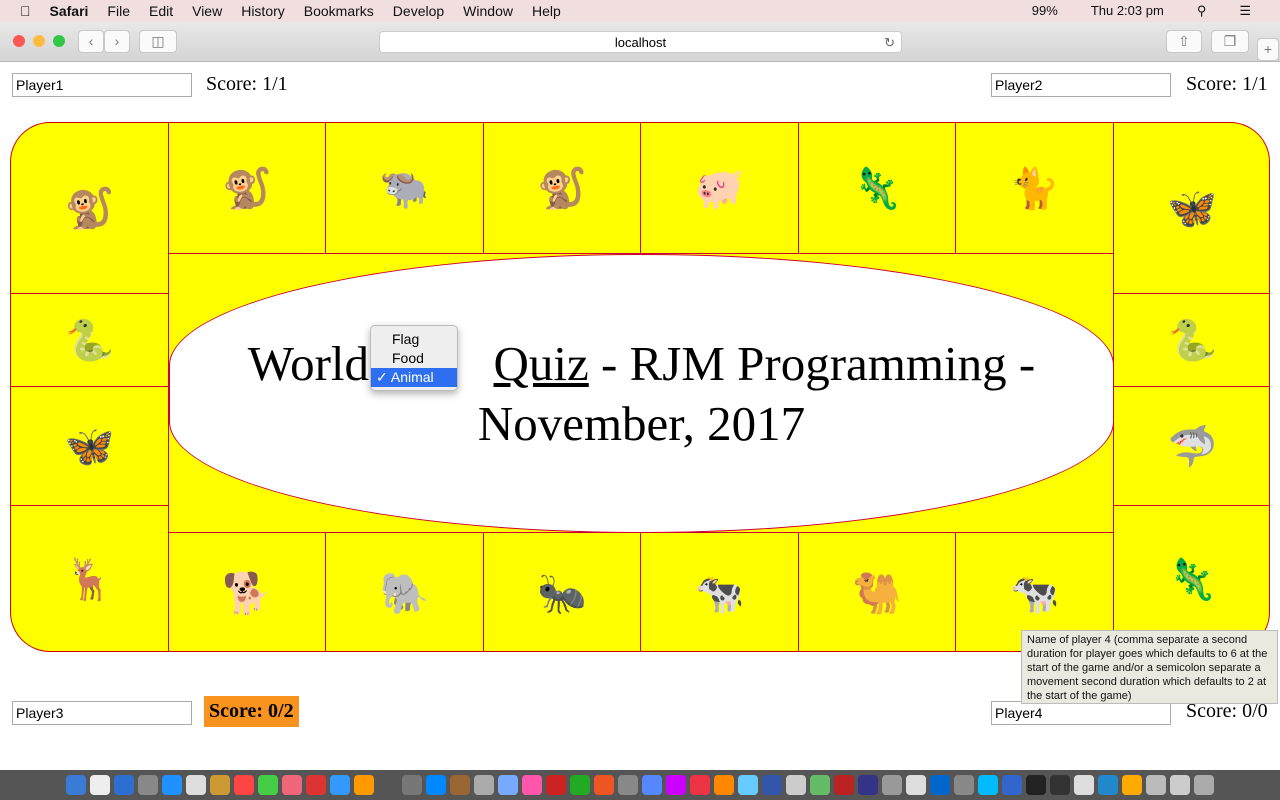  I want to click on animal-emoji: 🦈, so click(1192, 446).